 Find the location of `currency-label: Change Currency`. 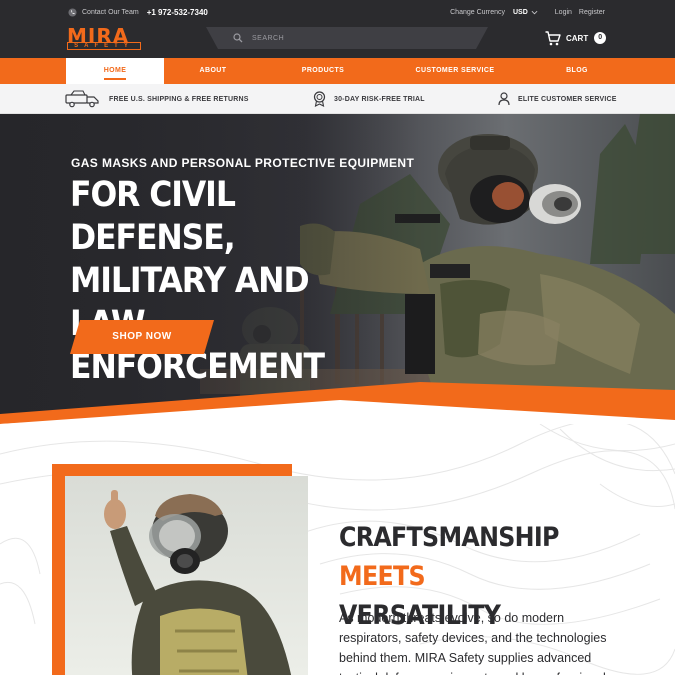

currency-label: Change Currency is located at coordinates (477, 12).